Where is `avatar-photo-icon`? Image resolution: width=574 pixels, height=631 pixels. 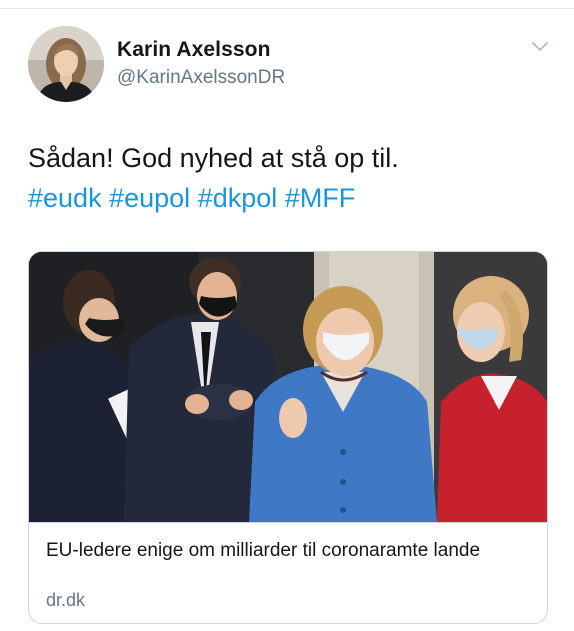 avatar-photo-icon is located at coordinates (66, 64).